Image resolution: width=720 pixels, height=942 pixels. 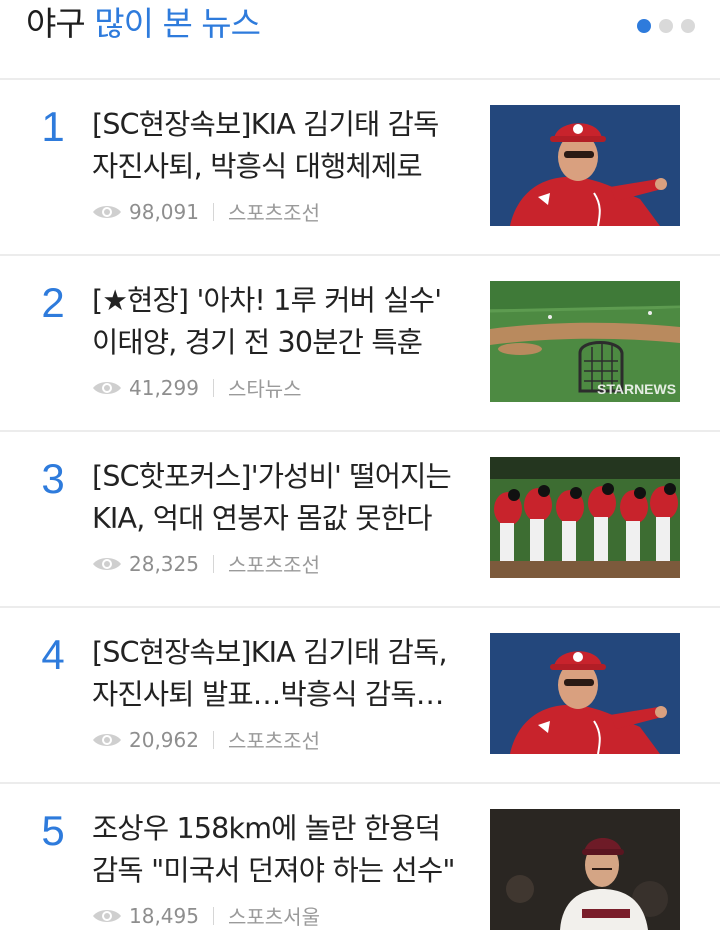 What do you see at coordinates (277, 146) in the screenshot?
I see `news-headline: [SC현장속보]KIA 김기태 감독 자진사퇴, 박흥식 대행체제로` at bounding box center [277, 146].